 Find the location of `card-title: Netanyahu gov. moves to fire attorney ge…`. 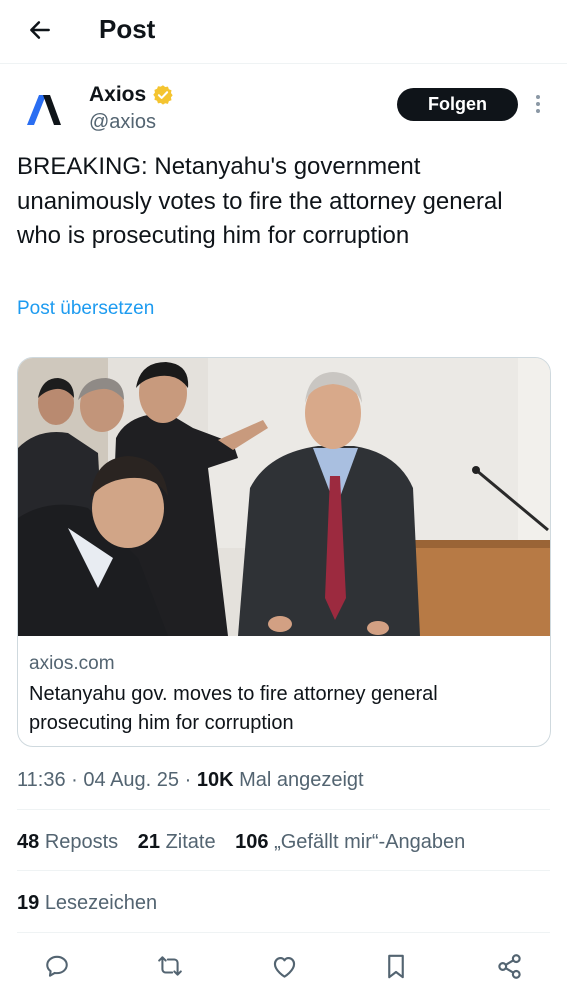

card-title: Netanyahu gov. moves to fire attorney ge… is located at coordinates (233, 708).